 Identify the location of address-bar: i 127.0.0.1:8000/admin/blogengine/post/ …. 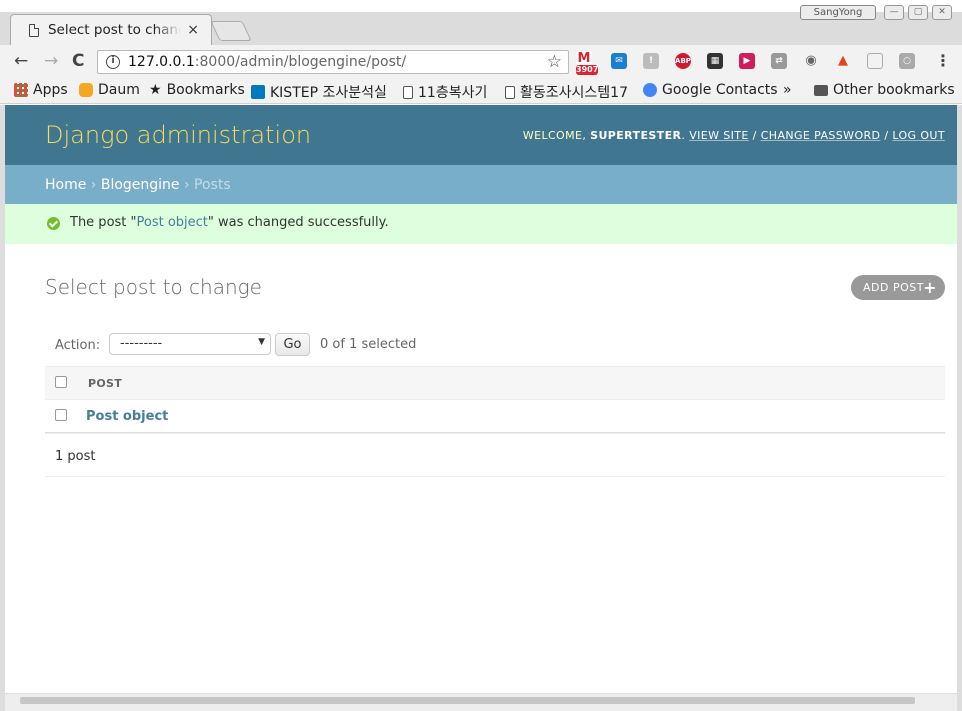
(333, 62).